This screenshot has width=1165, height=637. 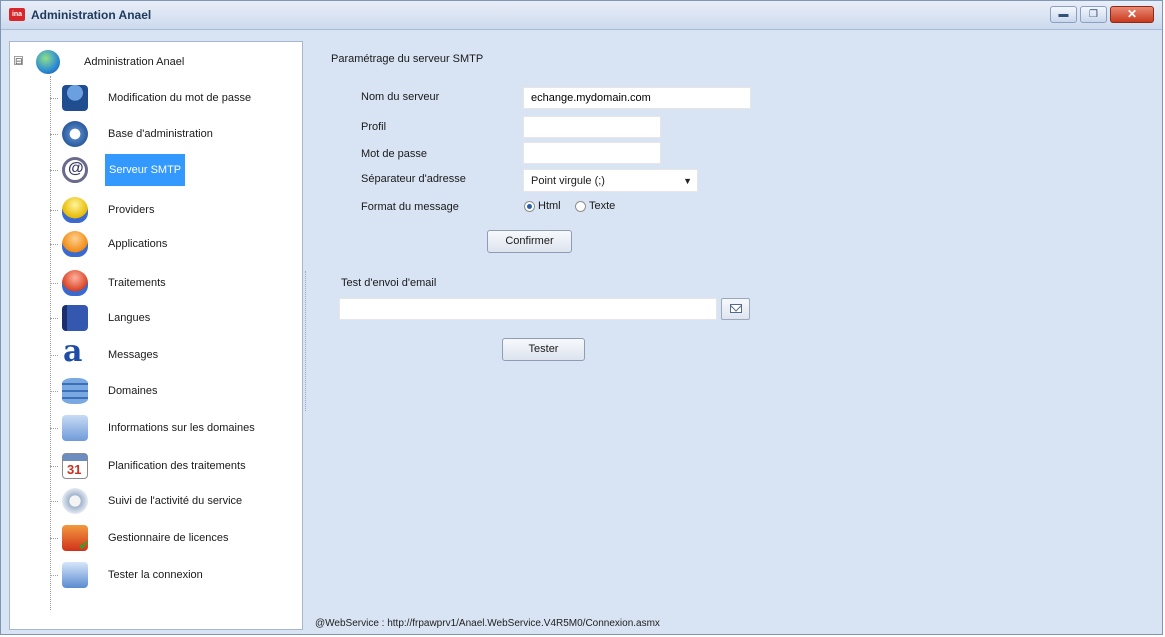 I want to click on computers-icon, so click(x=75, y=428).